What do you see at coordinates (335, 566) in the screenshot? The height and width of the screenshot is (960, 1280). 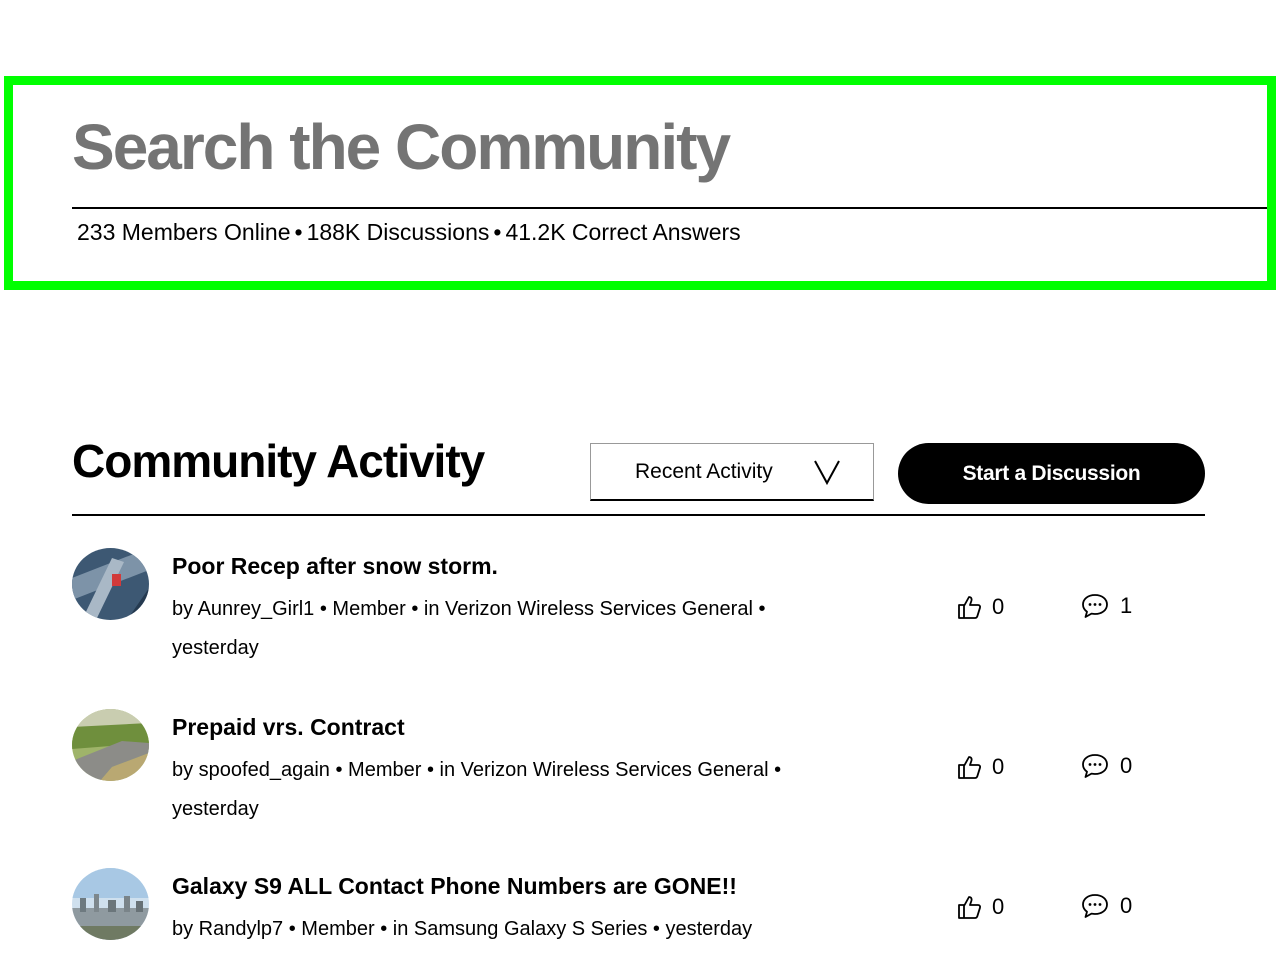 I see `post-title-link: Poor Recep after snow storm.` at bounding box center [335, 566].